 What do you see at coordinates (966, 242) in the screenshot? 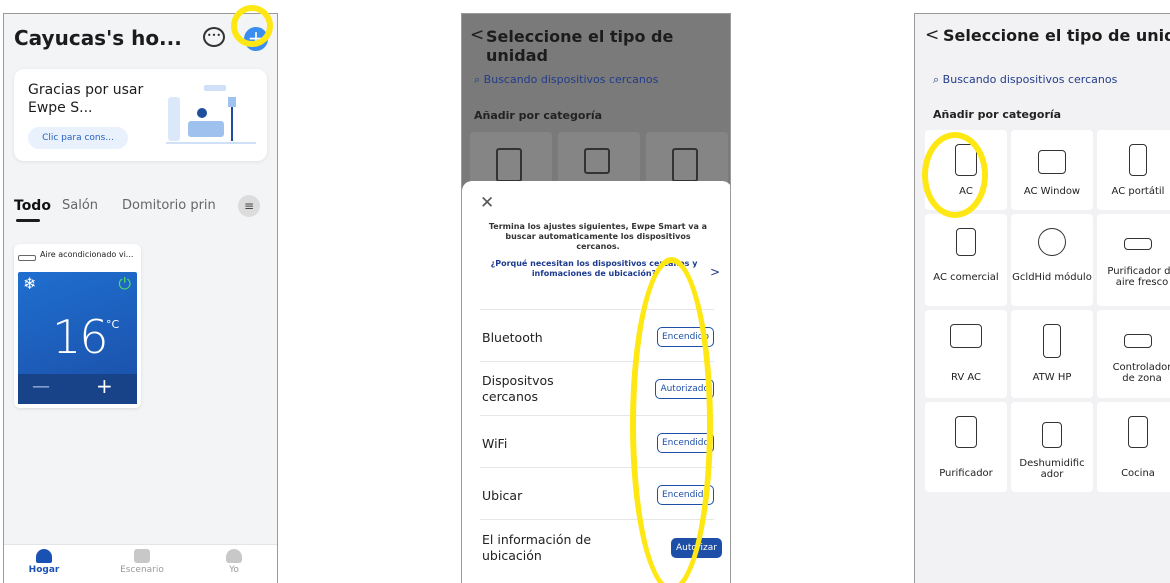
I see `commercial-ac-icon` at bounding box center [966, 242].